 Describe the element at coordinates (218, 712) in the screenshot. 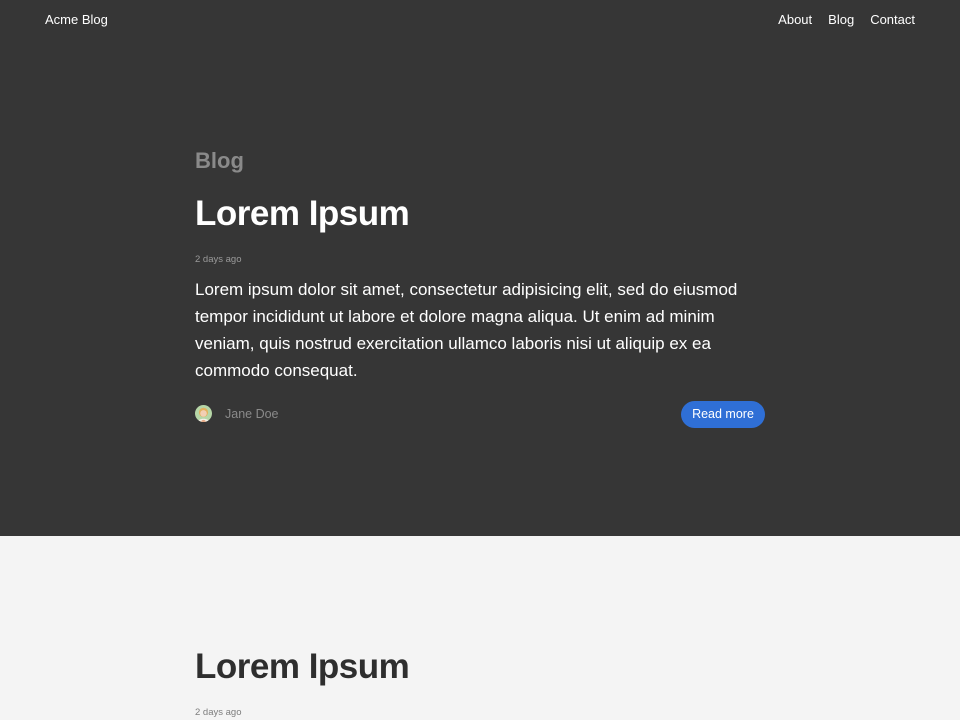

I see `next-post-date: 2 days ago` at that location.